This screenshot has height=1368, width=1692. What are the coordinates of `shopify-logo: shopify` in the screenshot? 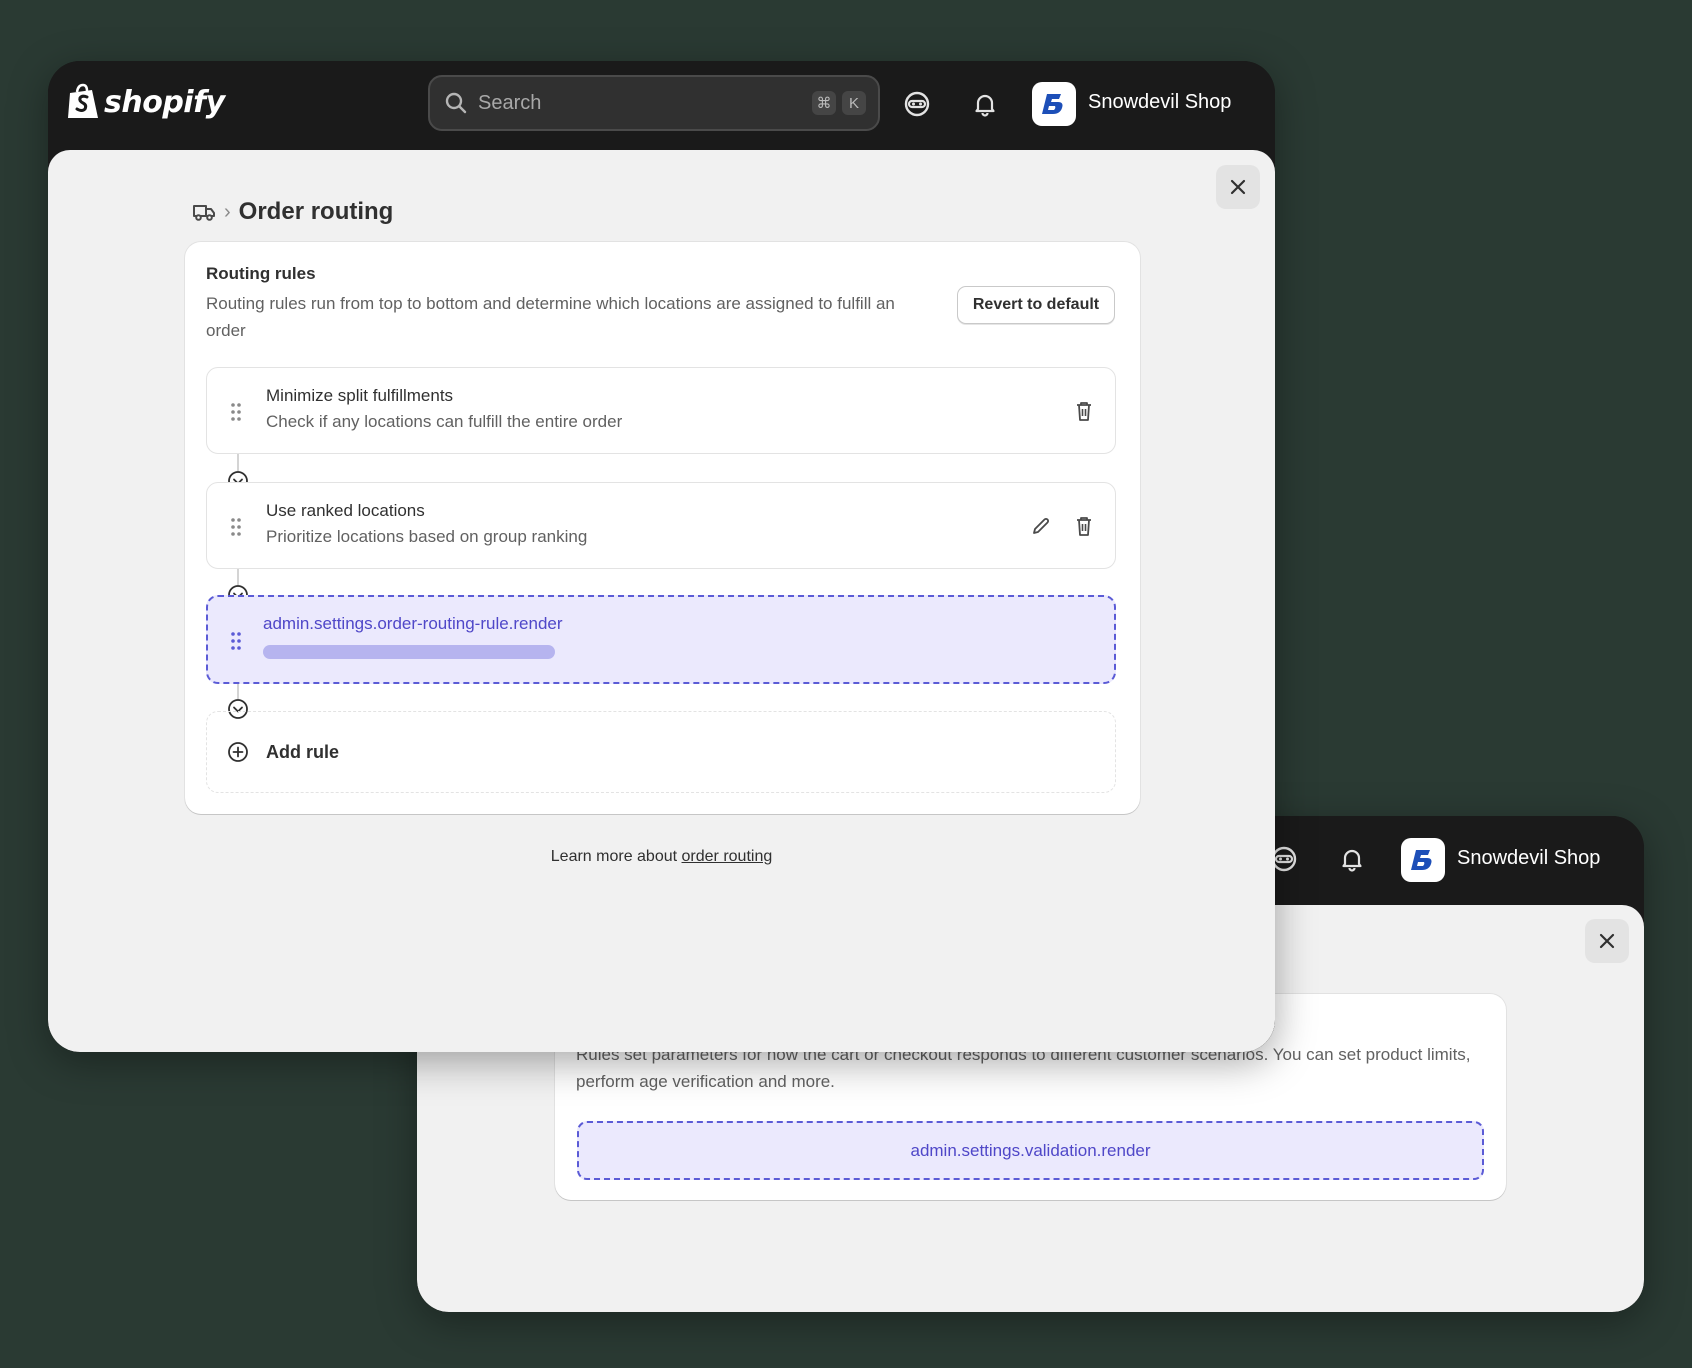 It's located at (145, 102).